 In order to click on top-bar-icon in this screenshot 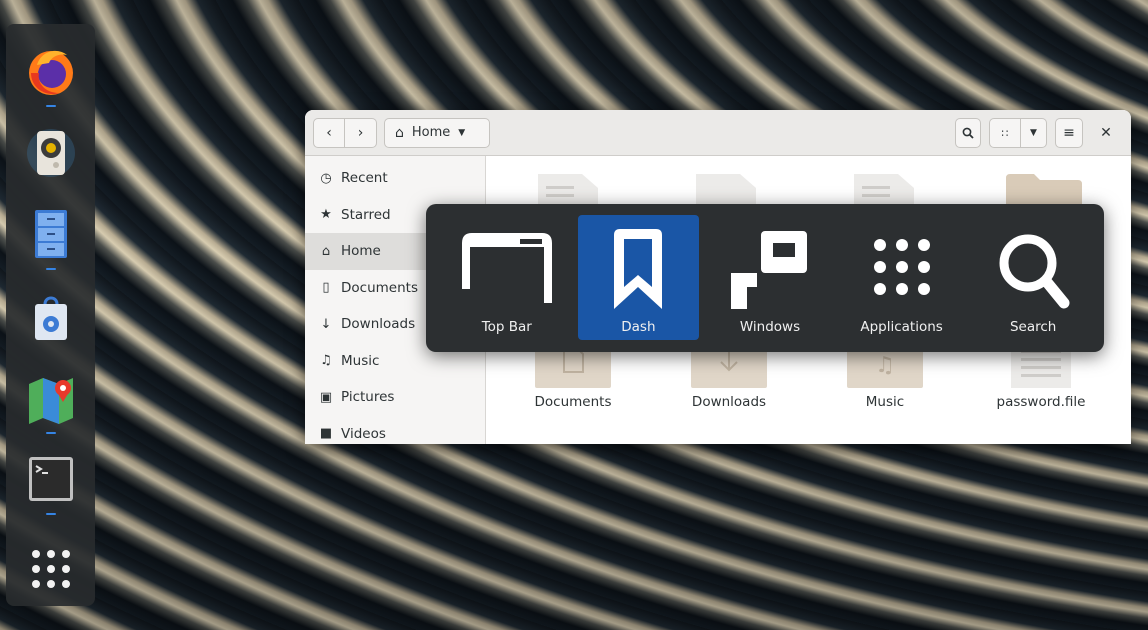, I will do `click(506, 268)`.